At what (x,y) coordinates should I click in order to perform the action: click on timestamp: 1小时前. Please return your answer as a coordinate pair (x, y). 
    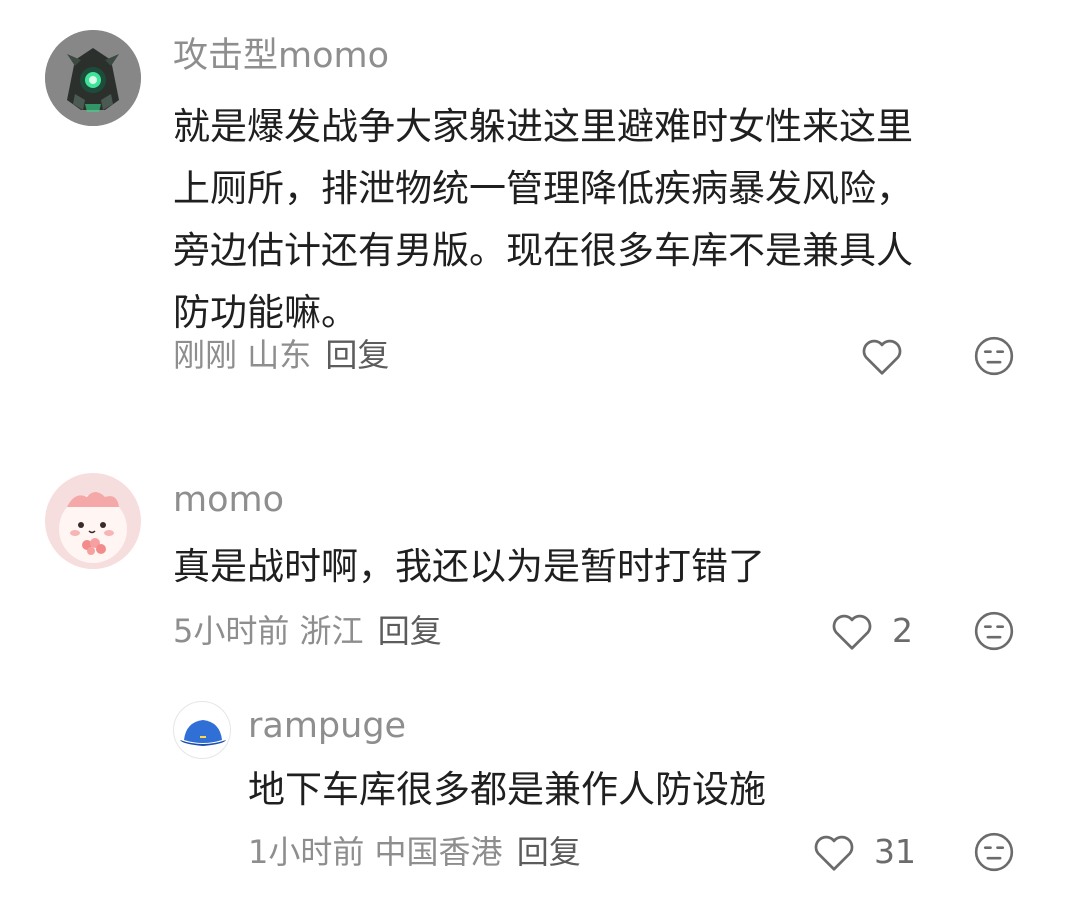
    Looking at the image, I should click on (306, 852).